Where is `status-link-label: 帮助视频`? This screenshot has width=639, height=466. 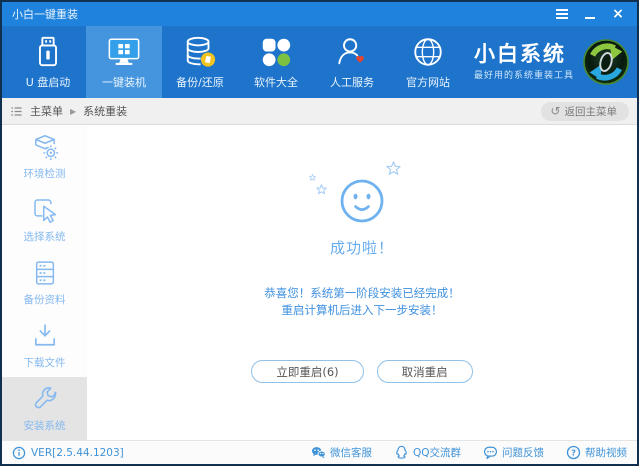 status-link-label: 帮助视频 is located at coordinates (606, 453).